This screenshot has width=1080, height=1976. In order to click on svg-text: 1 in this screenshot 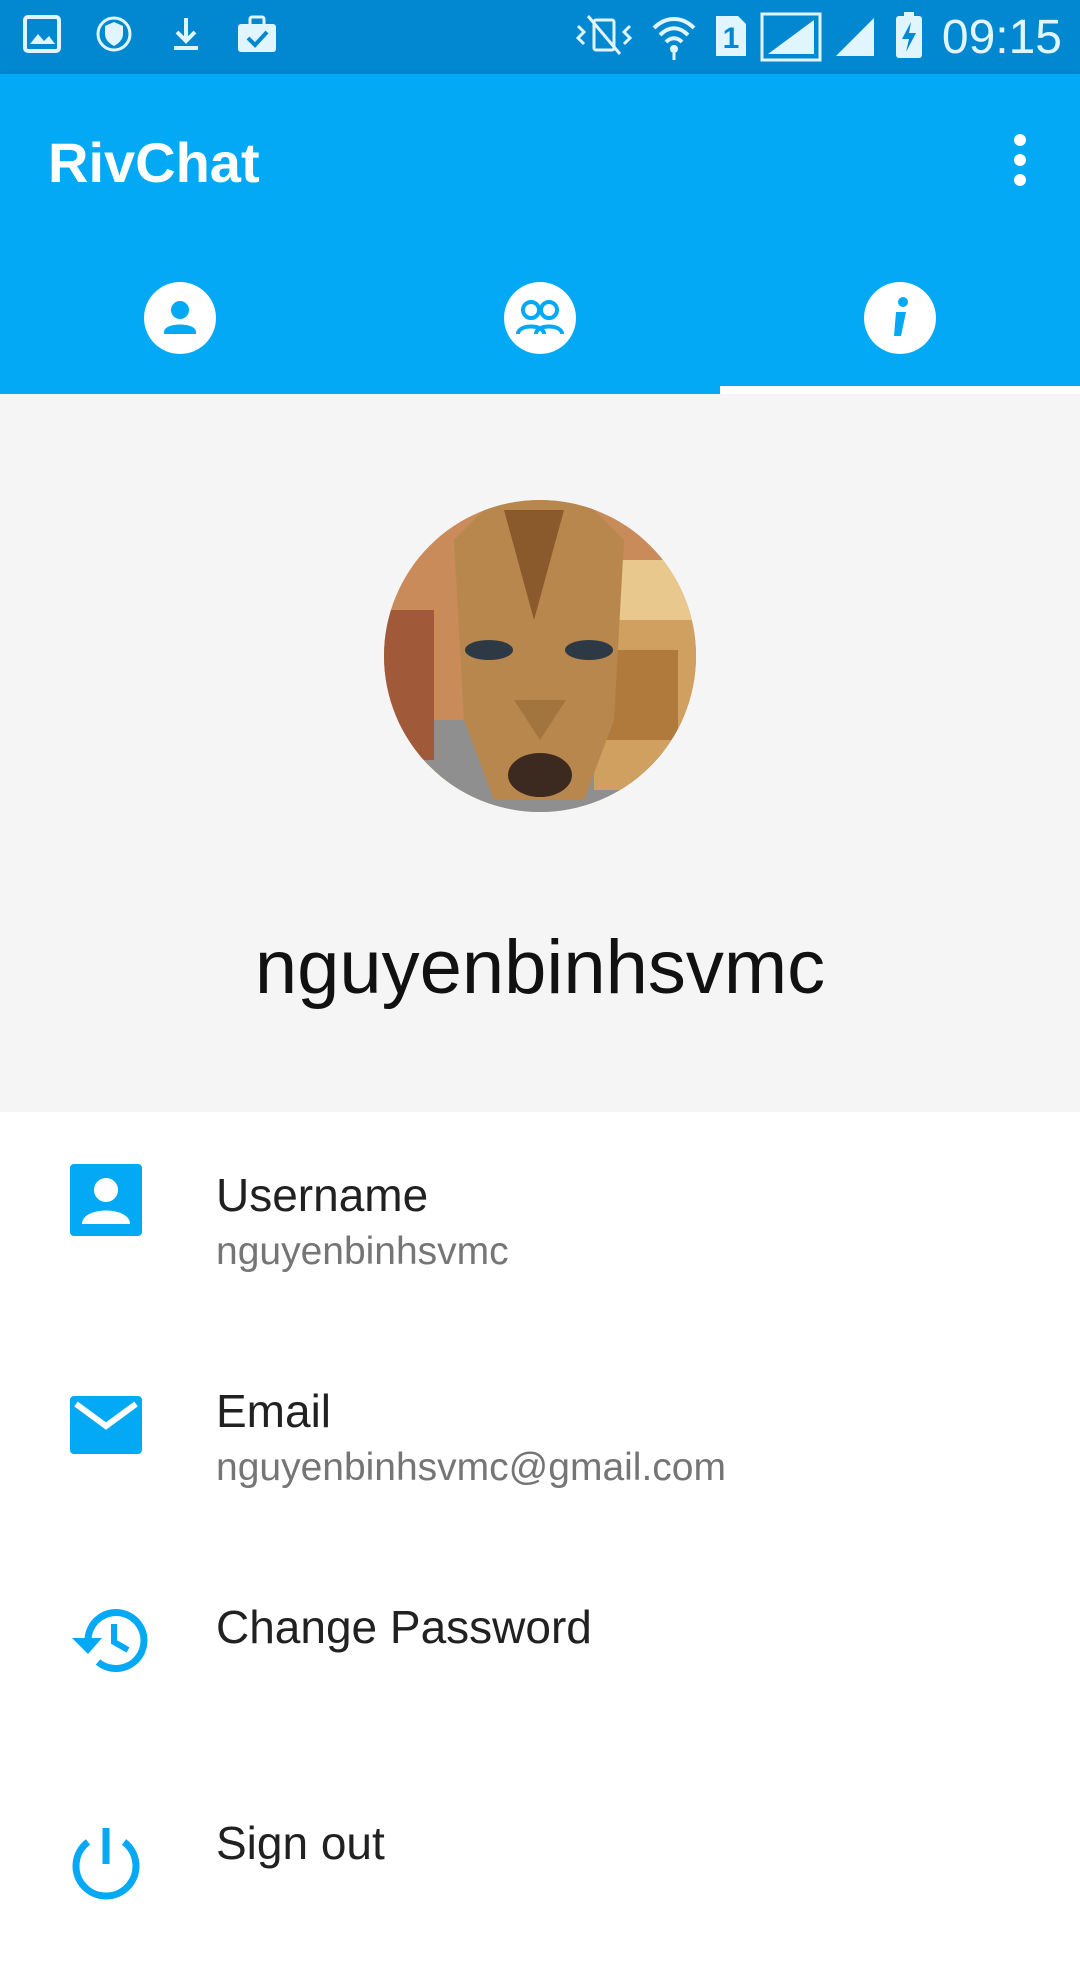, I will do `click(731, 38)`.